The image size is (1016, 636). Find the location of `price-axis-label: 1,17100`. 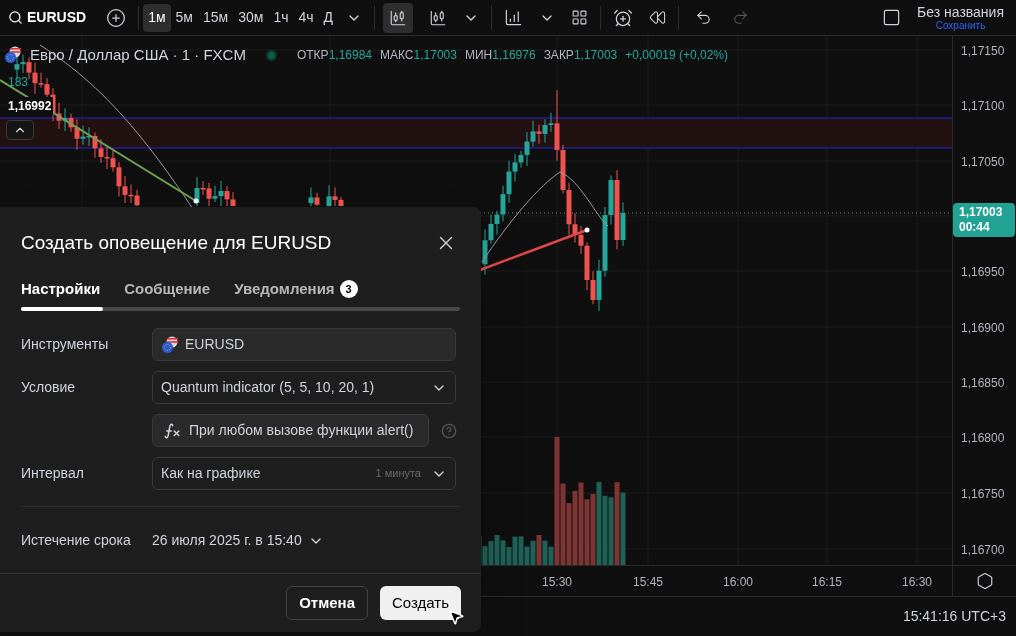

price-axis-label: 1,17100 is located at coordinates (983, 106).